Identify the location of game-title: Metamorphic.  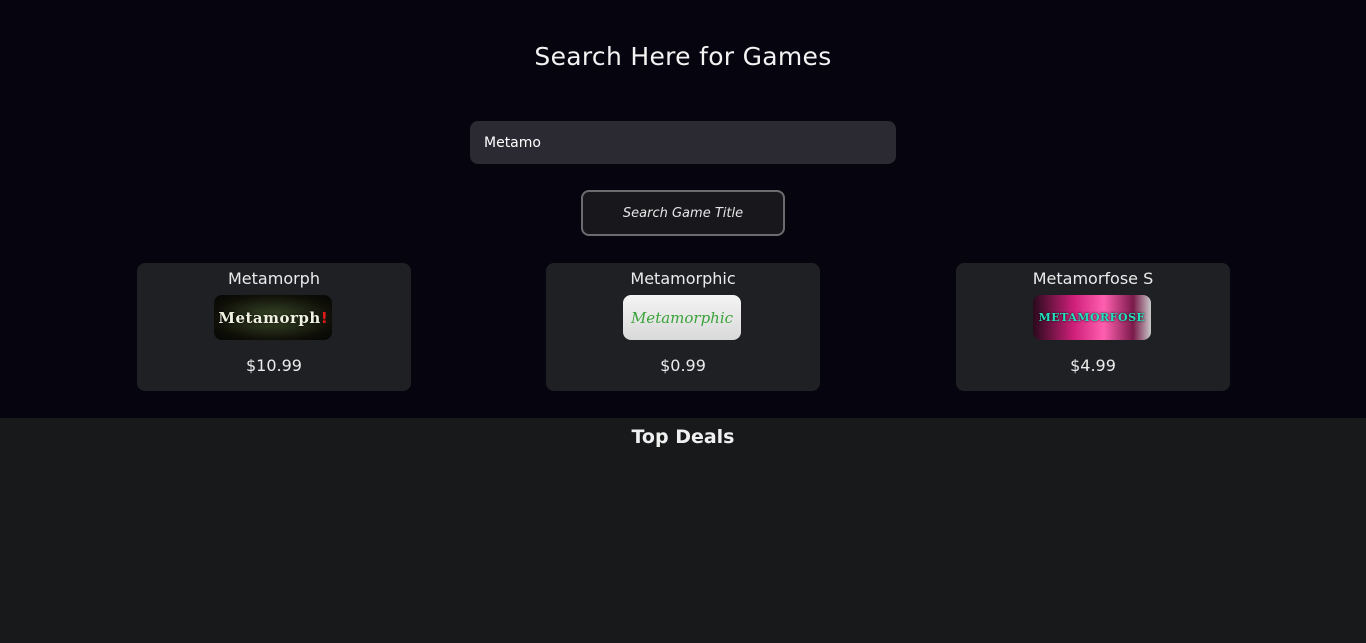
(683, 278).